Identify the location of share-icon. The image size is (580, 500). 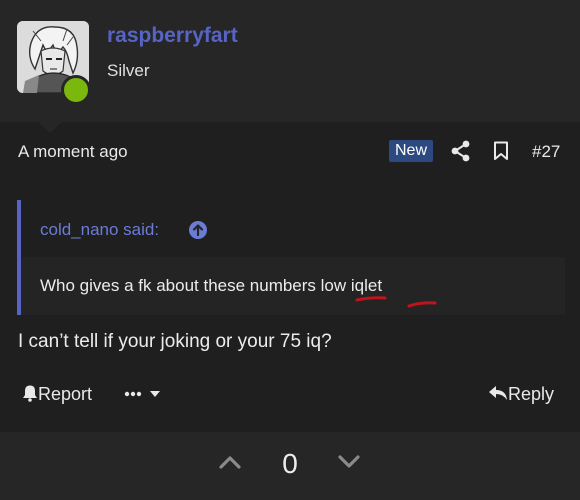
(461, 153).